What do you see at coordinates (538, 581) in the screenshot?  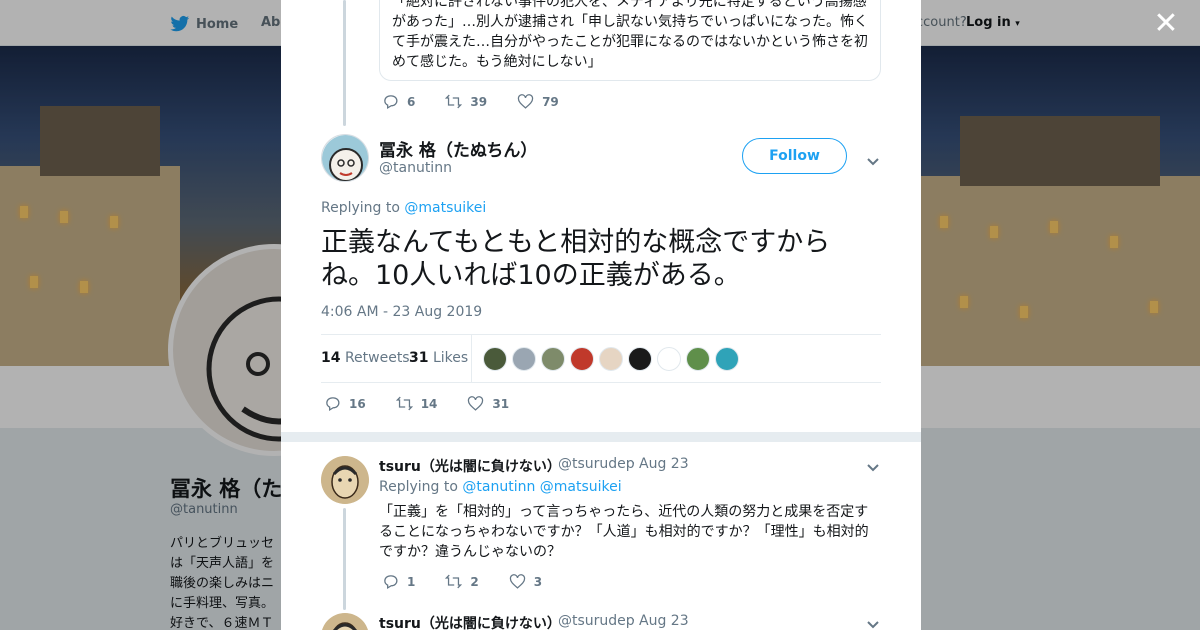 I see `like-count: 3` at bounding box center [538, 581].